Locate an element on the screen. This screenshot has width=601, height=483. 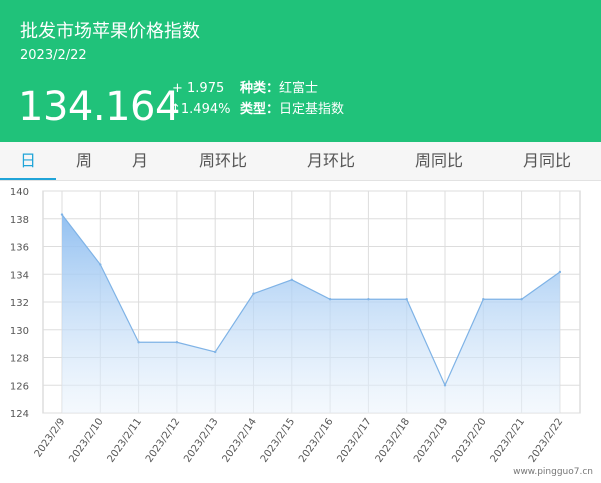
type-row: 类型：日定基指数 is located at coordinates (292, 110).